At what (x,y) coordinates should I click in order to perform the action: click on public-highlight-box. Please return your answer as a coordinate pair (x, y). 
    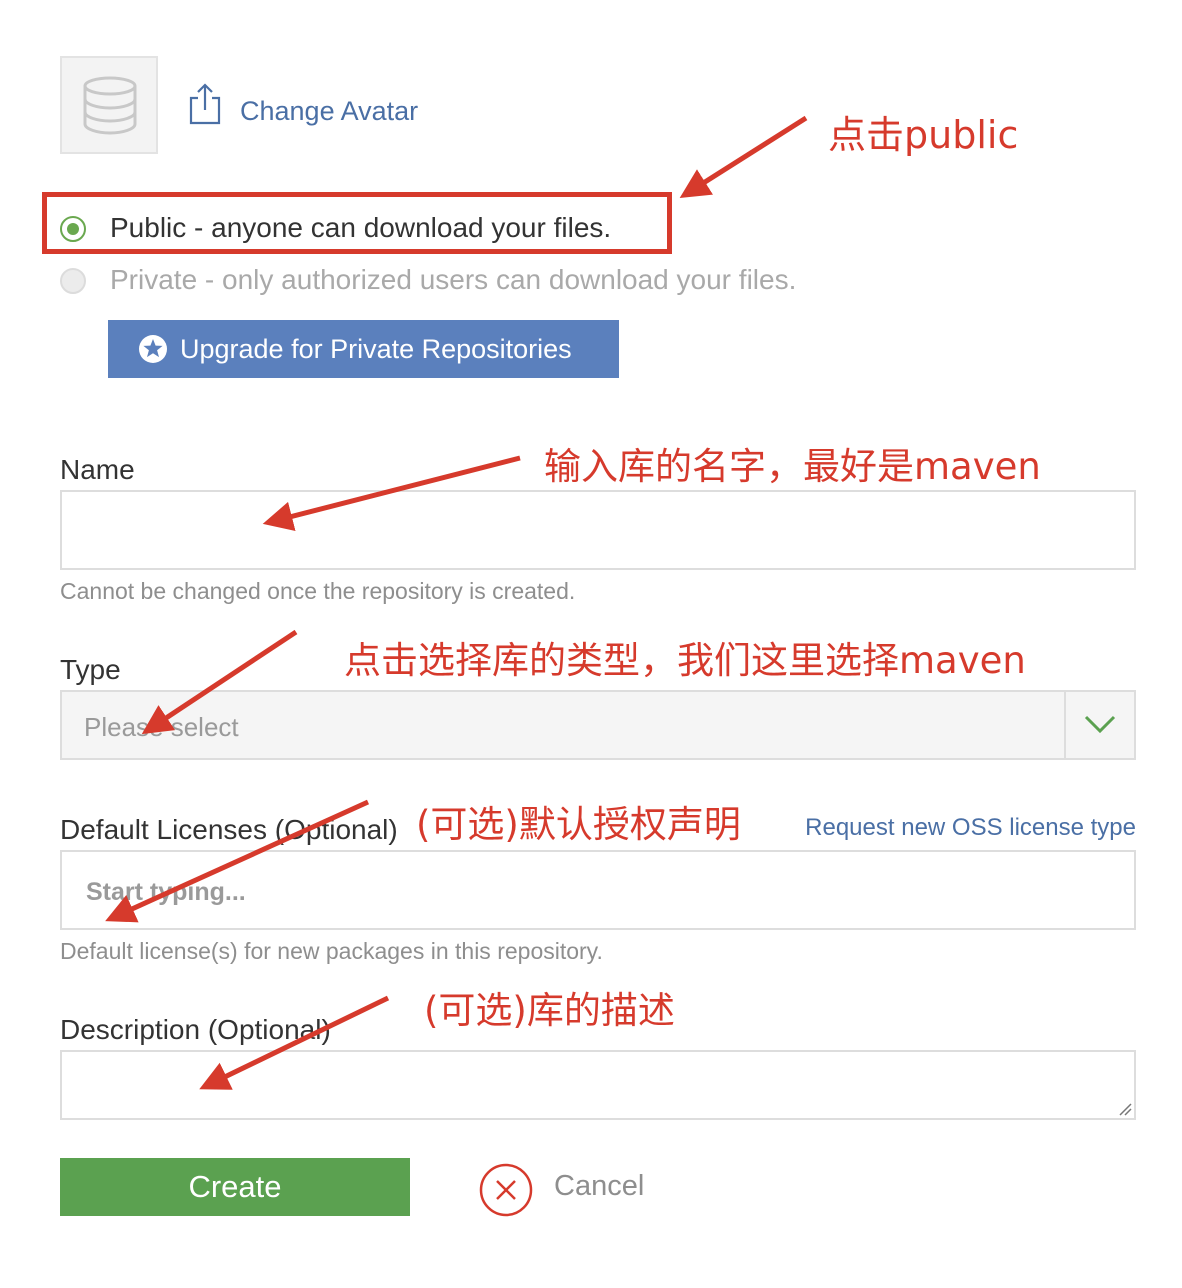
    Looking at the image, I should click on (357, 223).